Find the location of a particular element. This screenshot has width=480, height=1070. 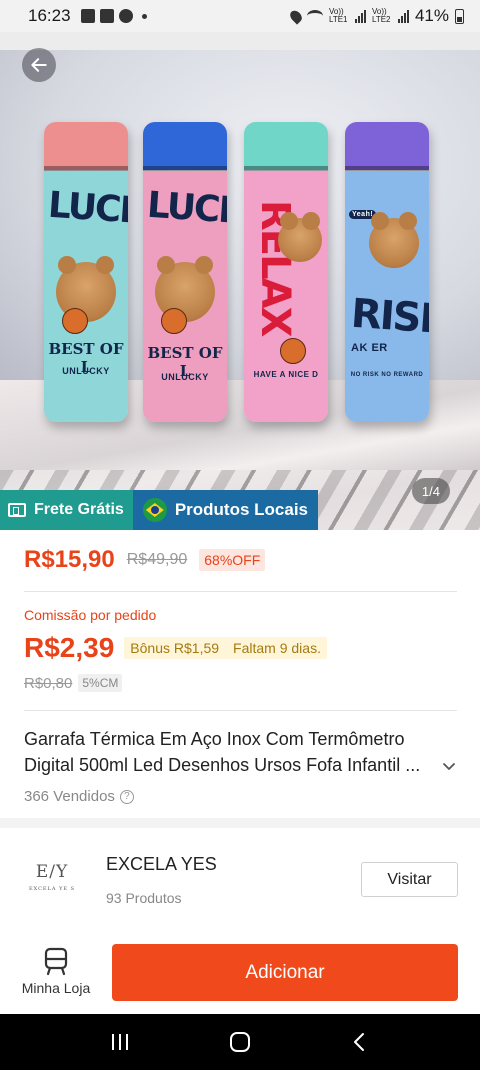

commission-rate: 5%CM is located at coordinates (100, 683).